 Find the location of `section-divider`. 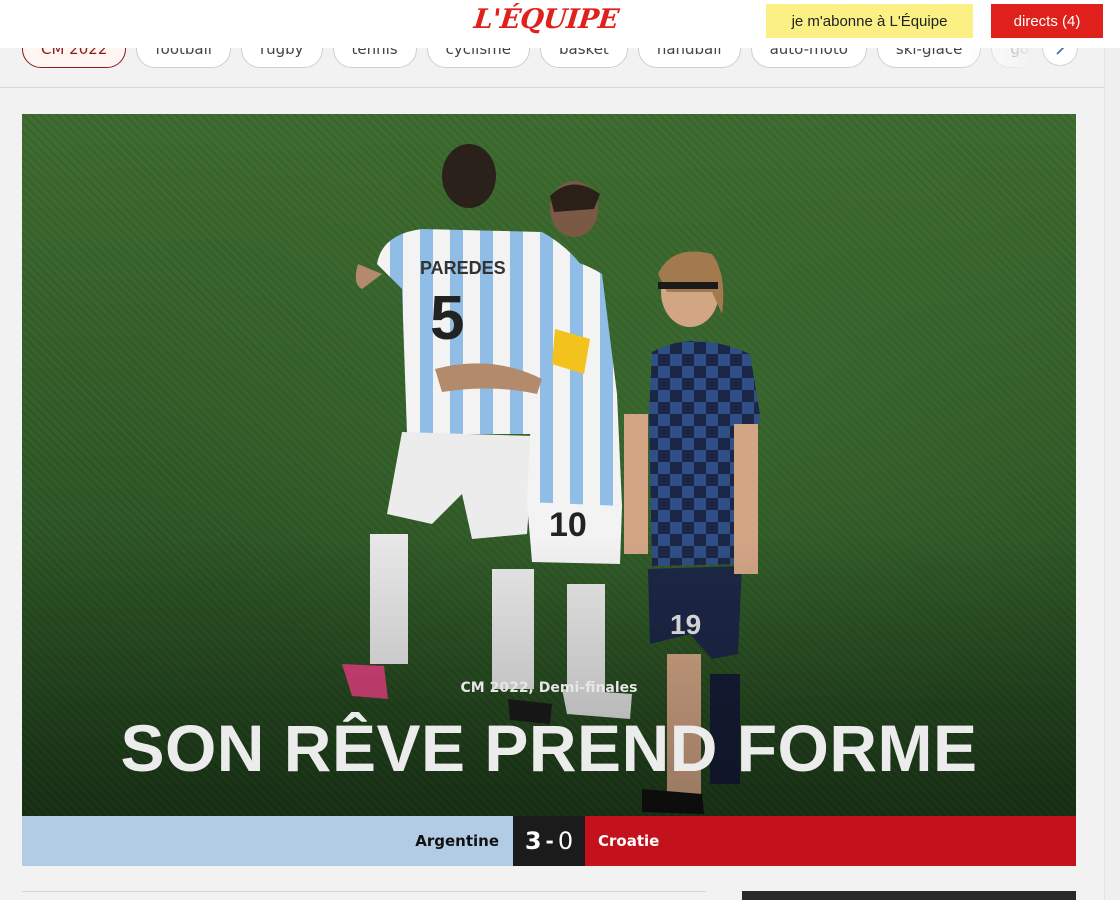

section-divider is located at coordinates (364, 891).